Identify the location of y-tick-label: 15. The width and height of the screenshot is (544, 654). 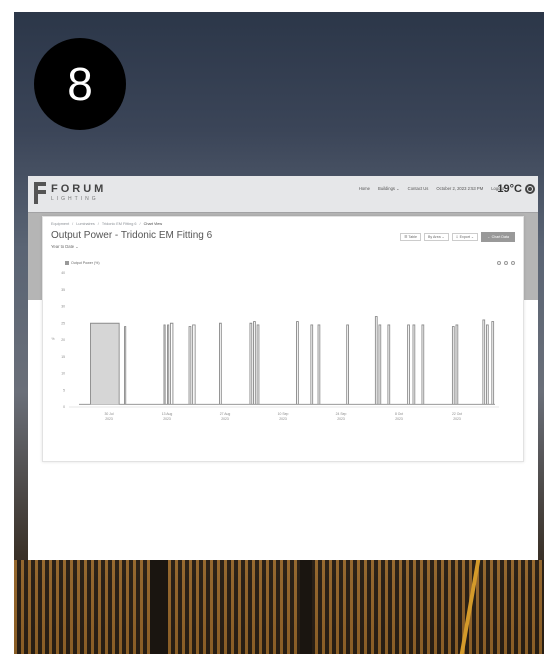
(63, 357).